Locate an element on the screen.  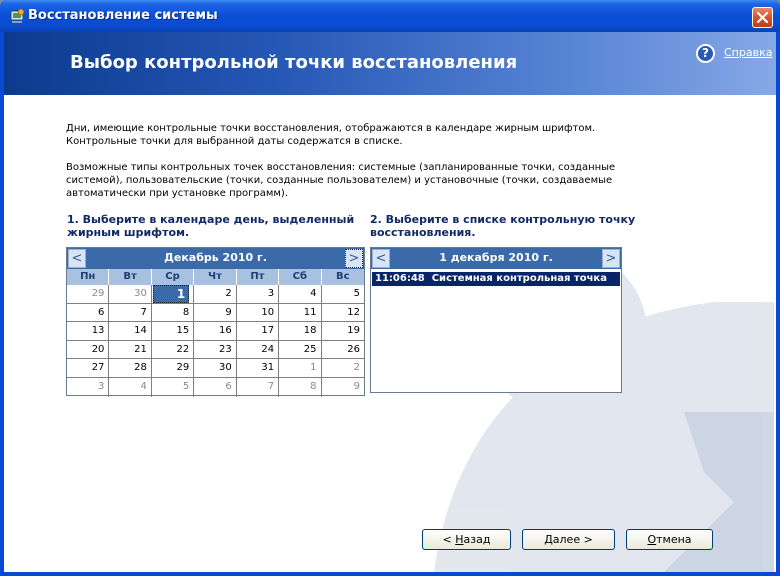
system-restore-icon is located at coordinates (17, 15).